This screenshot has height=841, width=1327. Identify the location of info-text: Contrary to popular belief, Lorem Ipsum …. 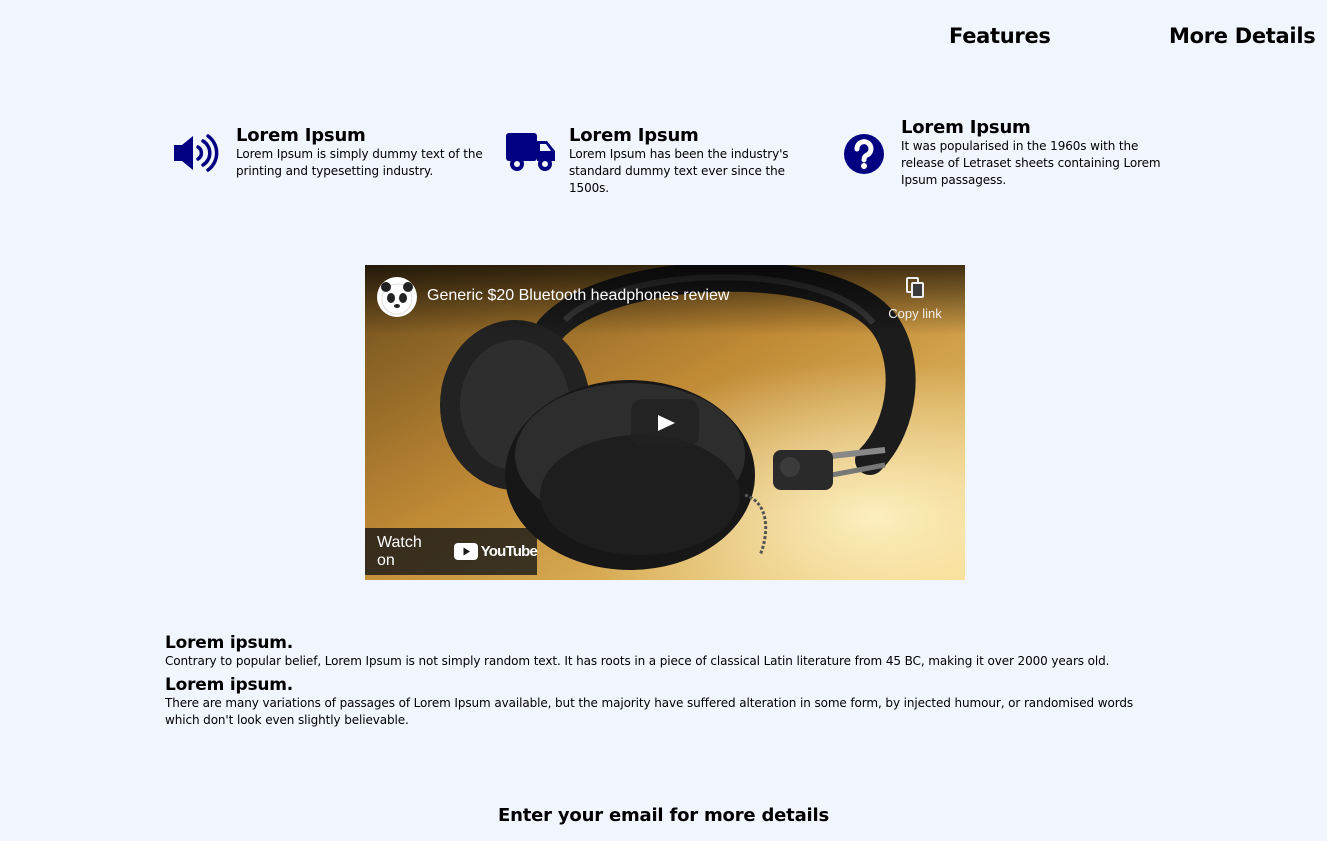
(637, 661).